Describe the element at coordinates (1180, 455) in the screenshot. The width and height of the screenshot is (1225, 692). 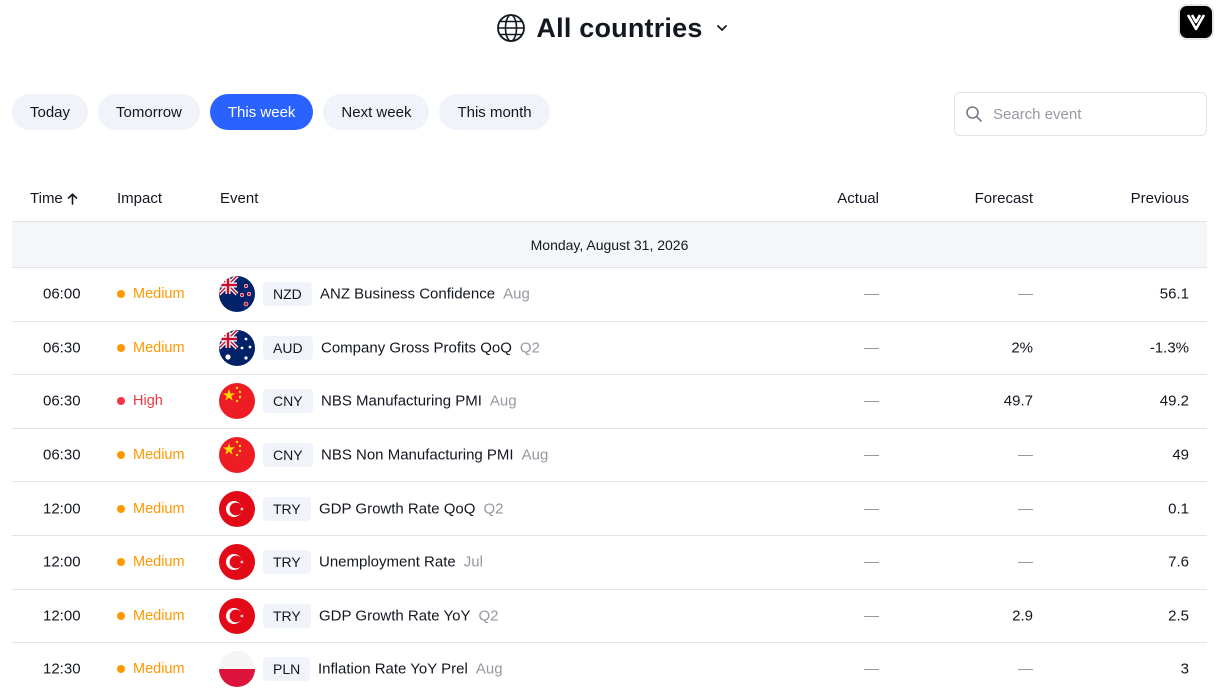
I see `previous-value: 49` at that location.